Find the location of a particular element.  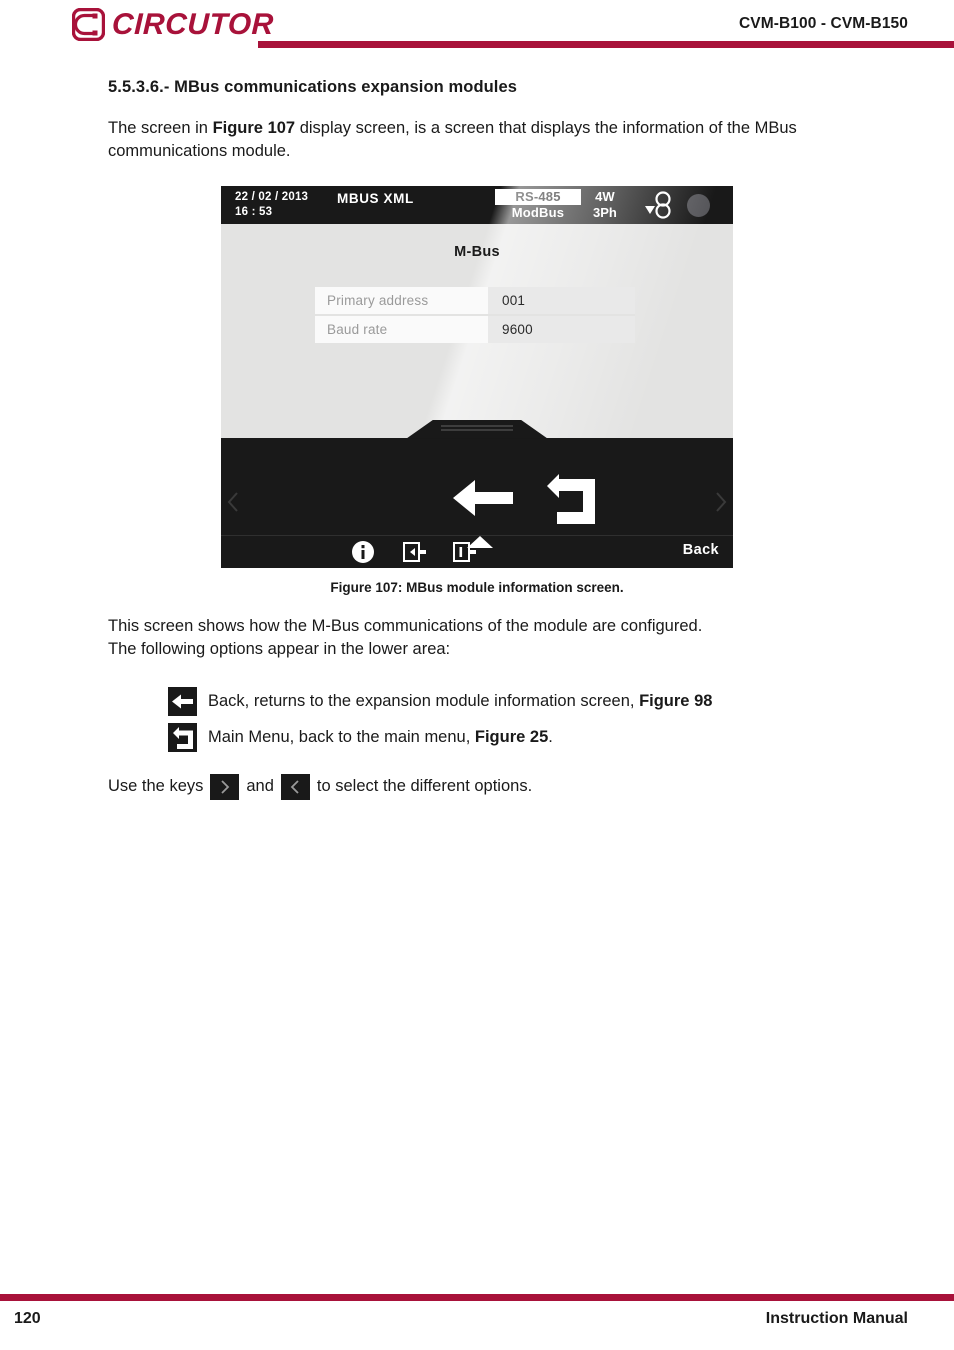

mbus-settings-table: Primary address 001 Baud rate 9600 is located at coordinates (475, 314).